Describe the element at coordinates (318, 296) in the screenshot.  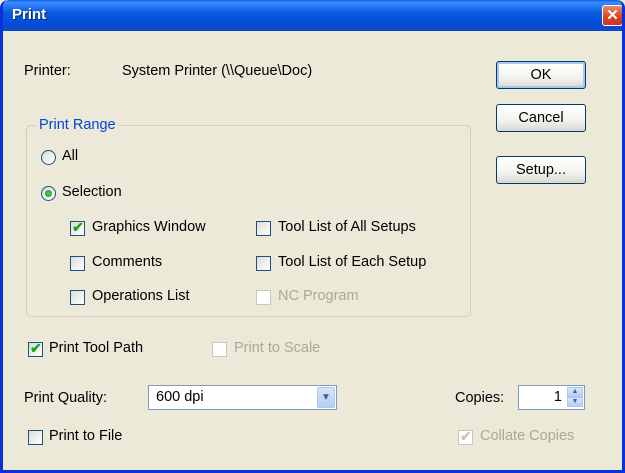
I see `nc-program-label: NC Program` at that location.